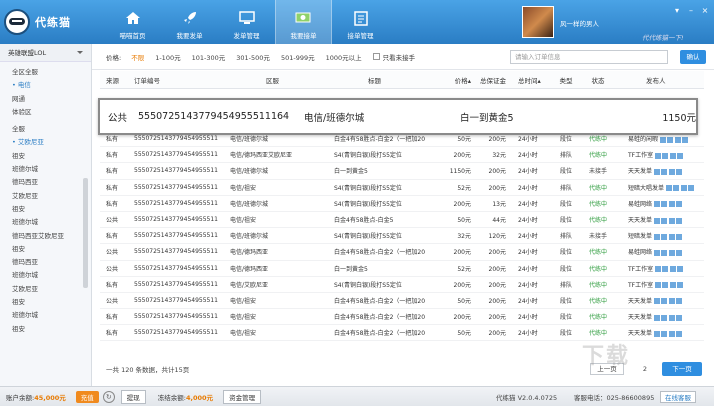 This screenshot has width=714, height=406. I want to click on col-price: 价格▴, so click(458, 80).